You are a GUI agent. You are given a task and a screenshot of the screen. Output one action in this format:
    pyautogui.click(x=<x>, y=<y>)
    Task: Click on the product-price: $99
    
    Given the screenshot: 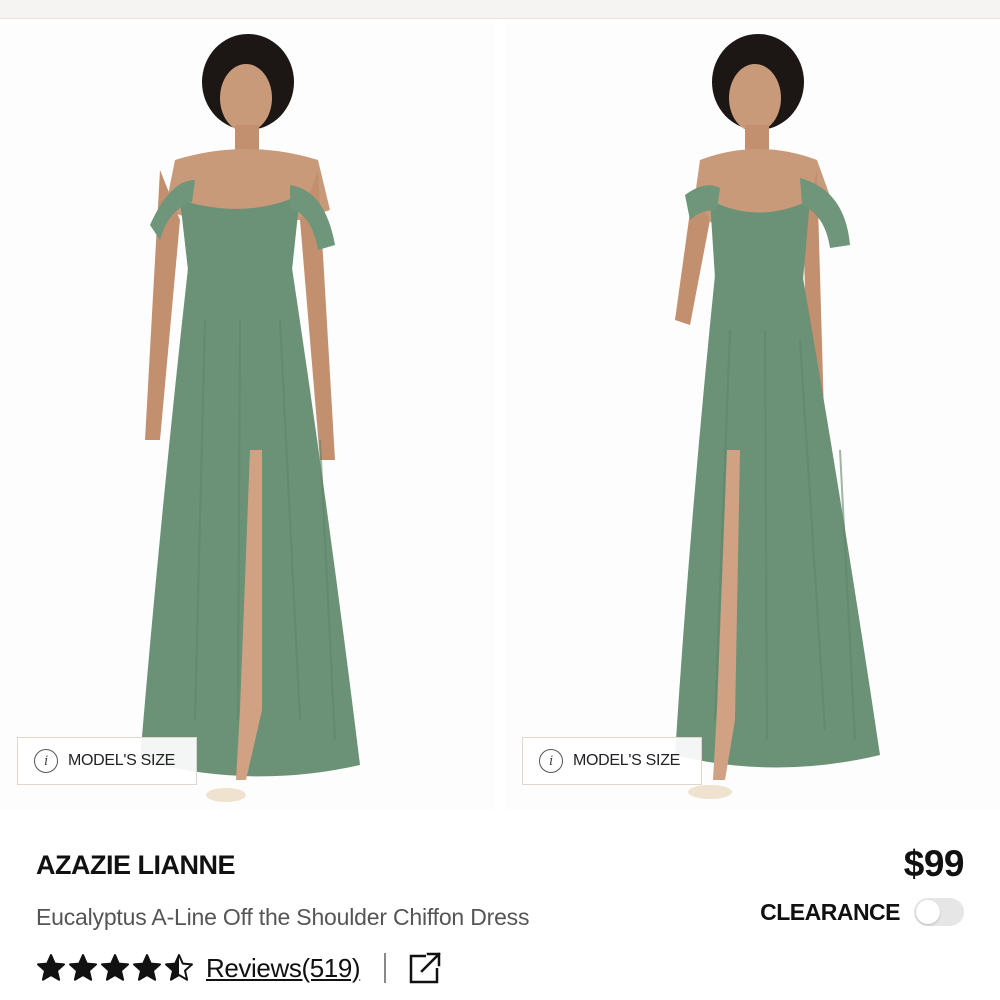 What is the action you would take?
    pyautogui.click(x=934, y=863)
    